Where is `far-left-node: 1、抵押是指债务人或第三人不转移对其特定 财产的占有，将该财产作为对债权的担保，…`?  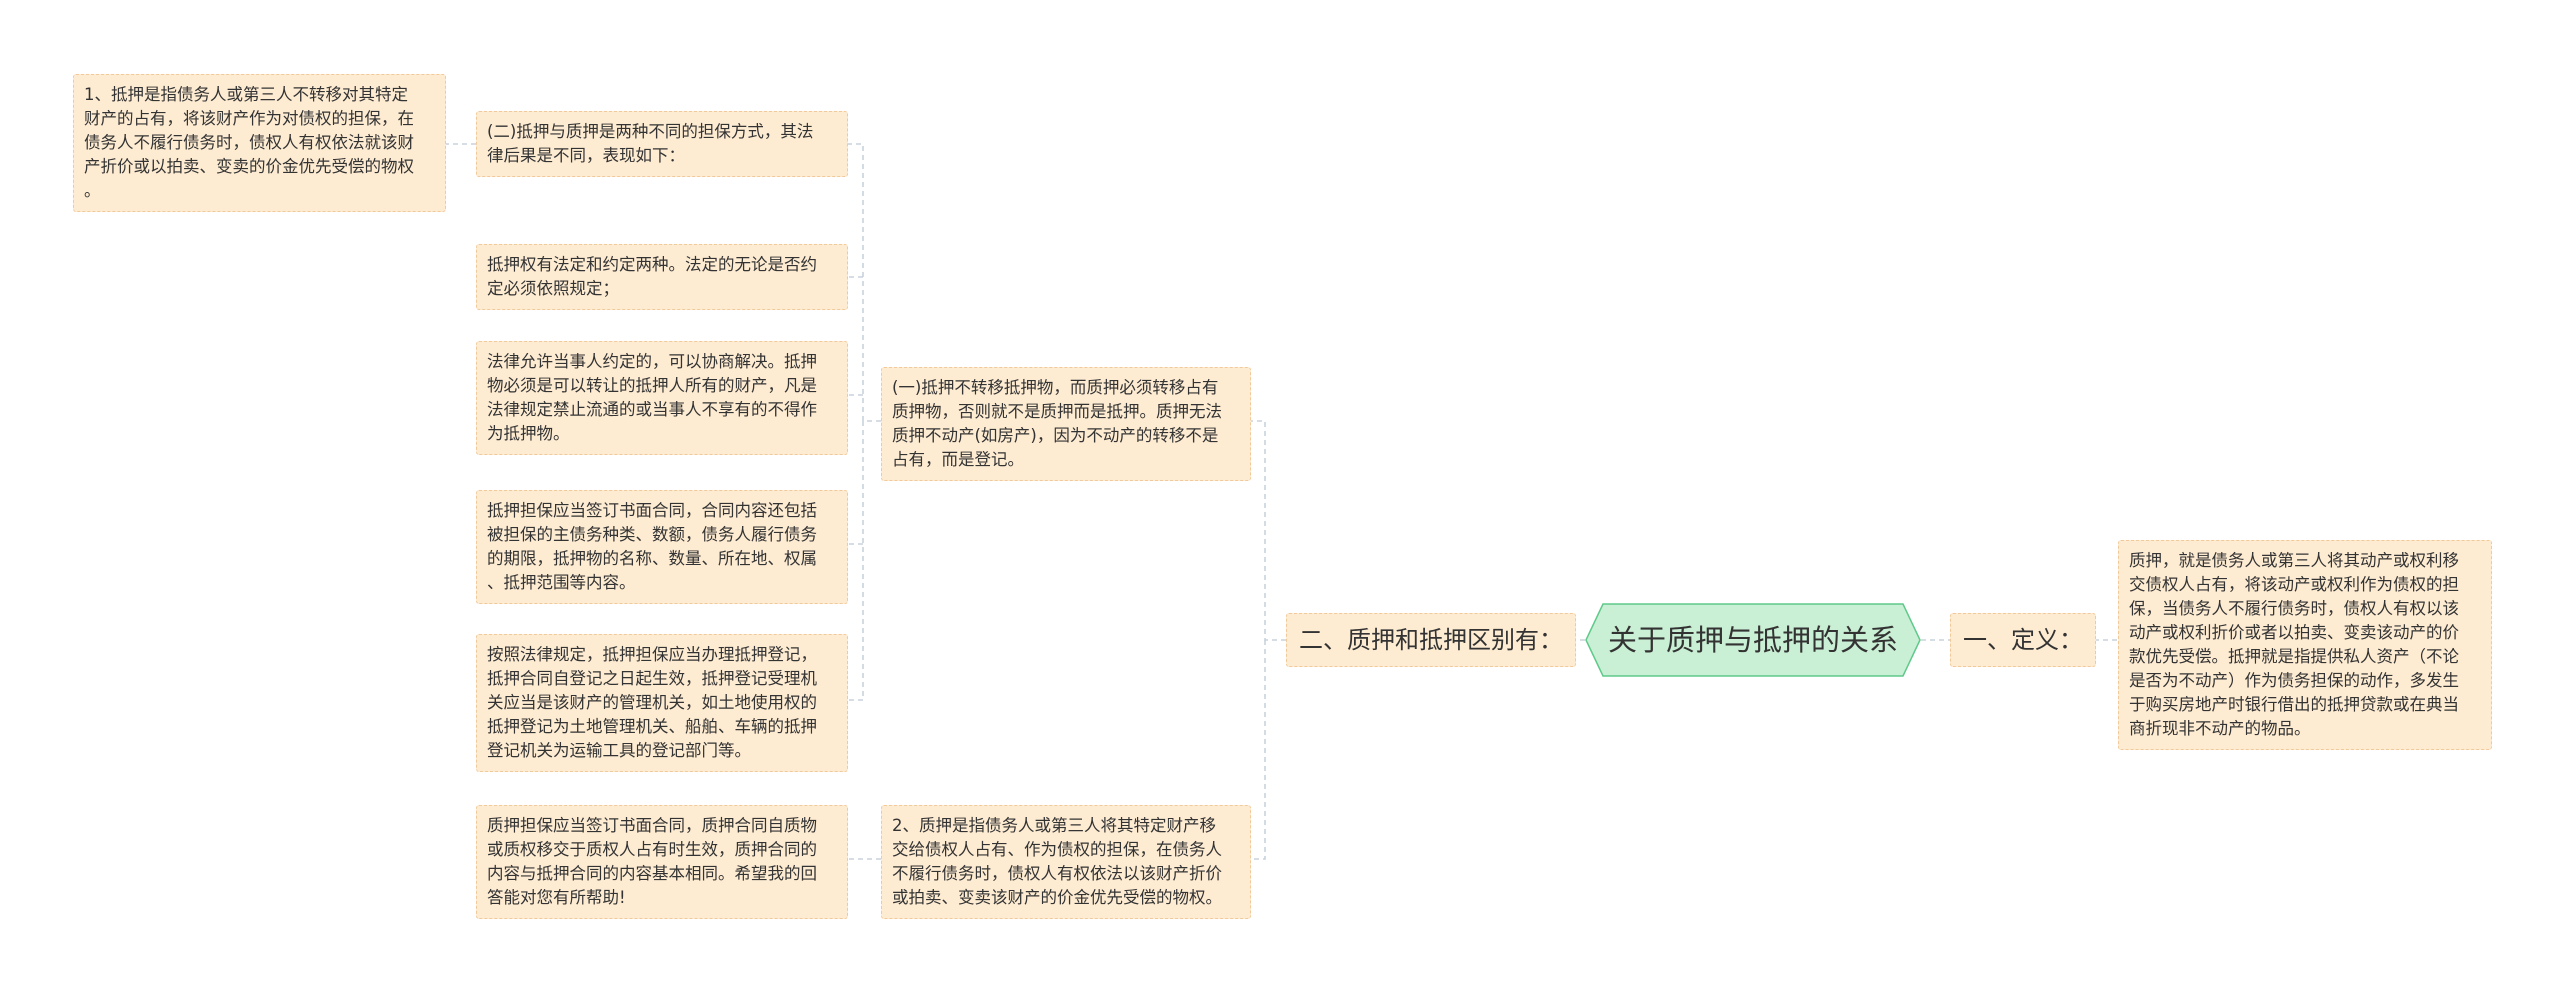
far-left-node: 1、抵押是指债务人或第三人不转移对其特定 财产的占有，将该财产作为对债权的担保，… is located at coordinates (259, 143).